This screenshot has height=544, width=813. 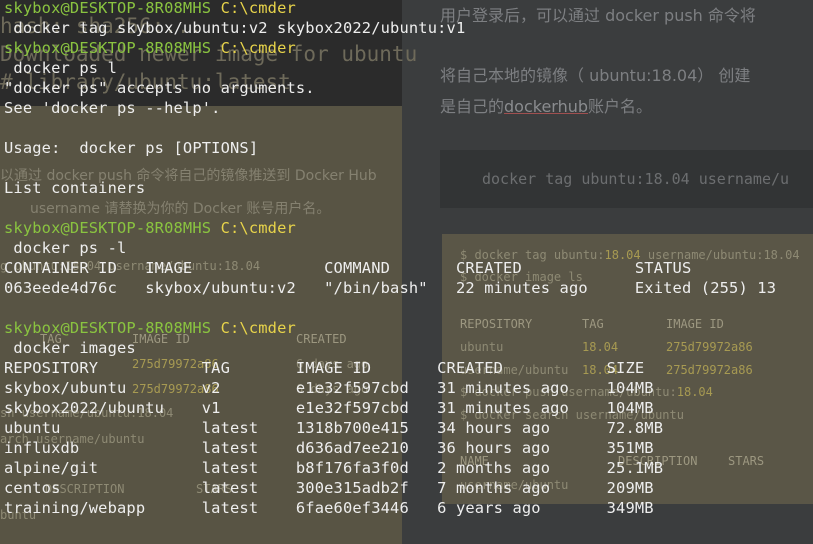 What do you see at coordinates (595, 75) in the screenshot?
I see `doc-line-2: 将自己本地的镜像（ ubuntu:18.04） 创建` at bounding box center [595, 75].